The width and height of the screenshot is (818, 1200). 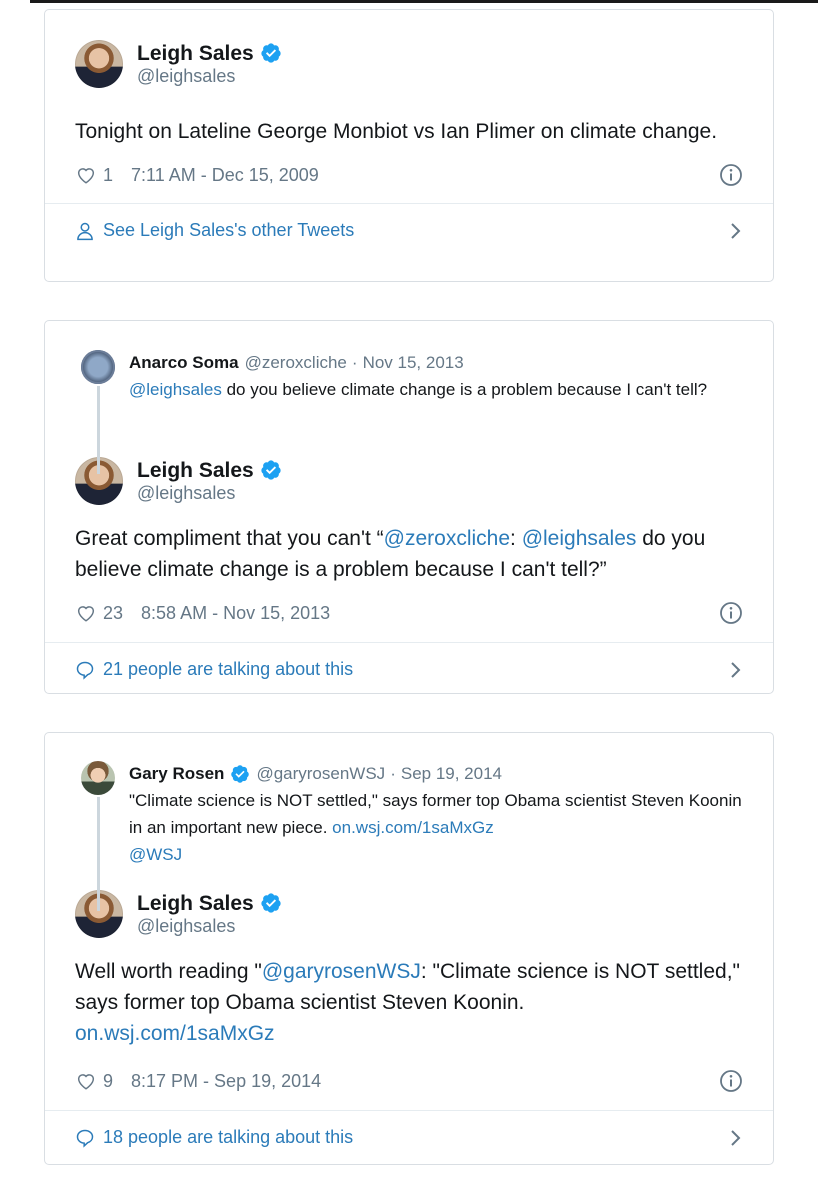 What do you see at coordinates (296, 363) in the screenshot?
I see `quoted-handle: @zeroxcliche` at bounding box center [296, 363].